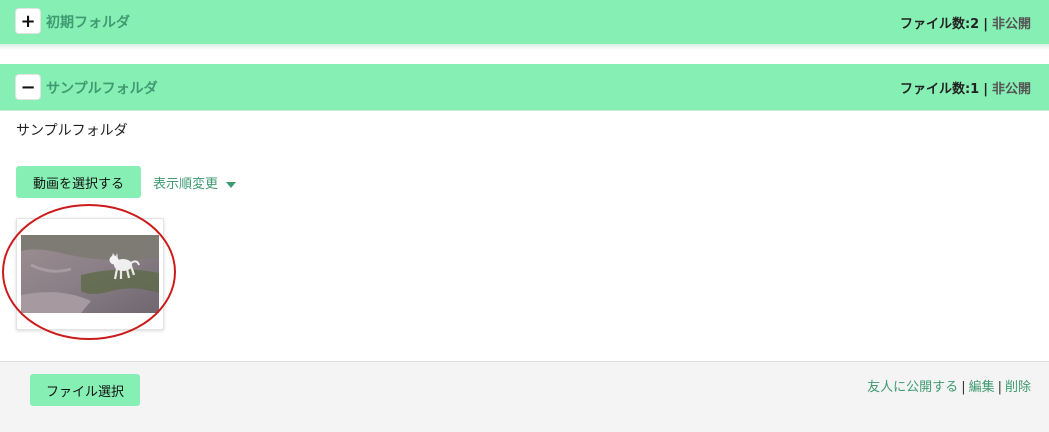 Image resolution: width=1049 pixels, height=432 pixels. Describe the element at coordinates (72, 131) in the screenshot. I see `folder-description: サンプルフォルダ` at that location.